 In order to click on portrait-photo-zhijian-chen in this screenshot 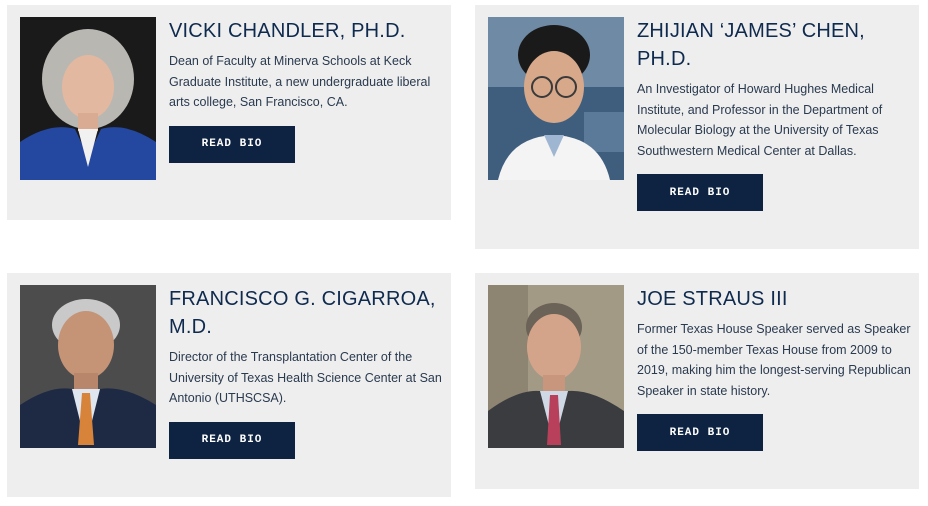, I will do `click(556, 98)`.